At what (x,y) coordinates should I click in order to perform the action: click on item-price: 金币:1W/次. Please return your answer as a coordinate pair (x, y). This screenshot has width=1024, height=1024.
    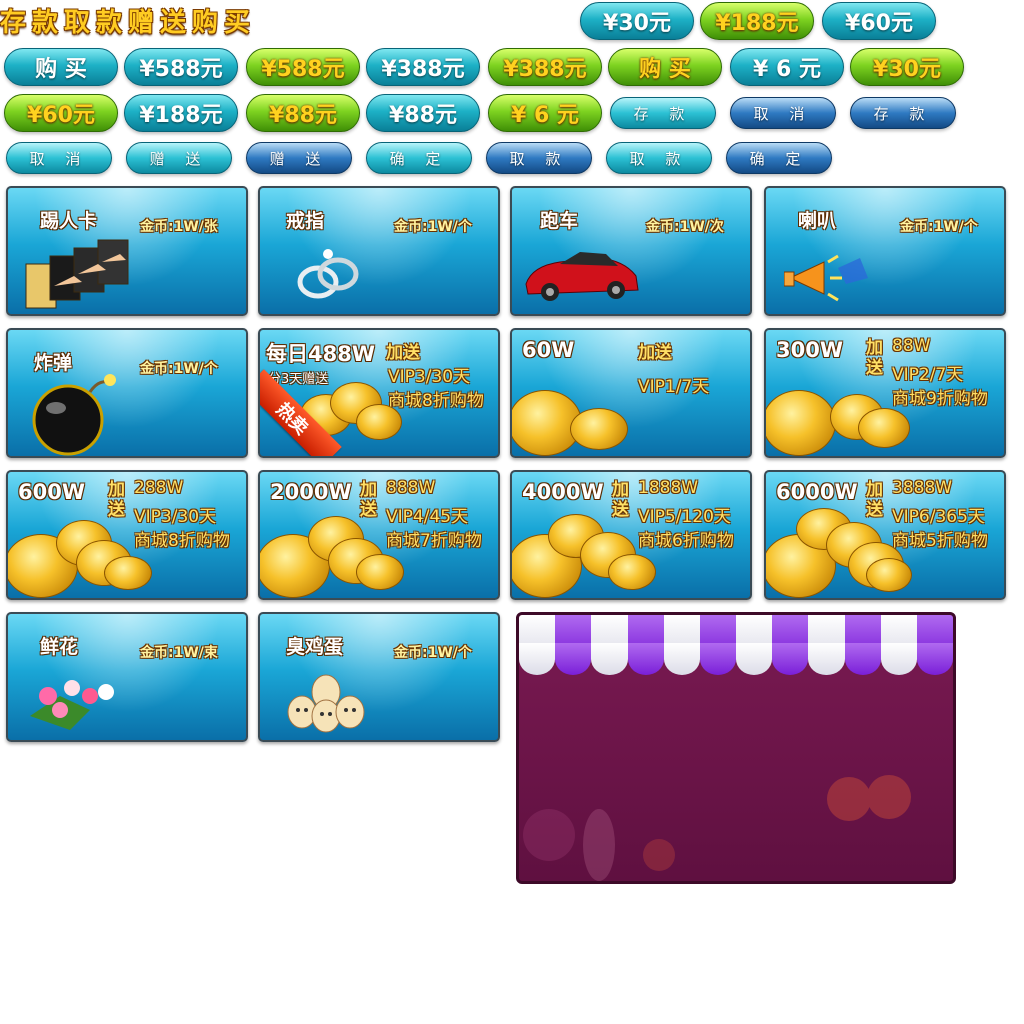
    Looking at the image, I should click on (685, 227).